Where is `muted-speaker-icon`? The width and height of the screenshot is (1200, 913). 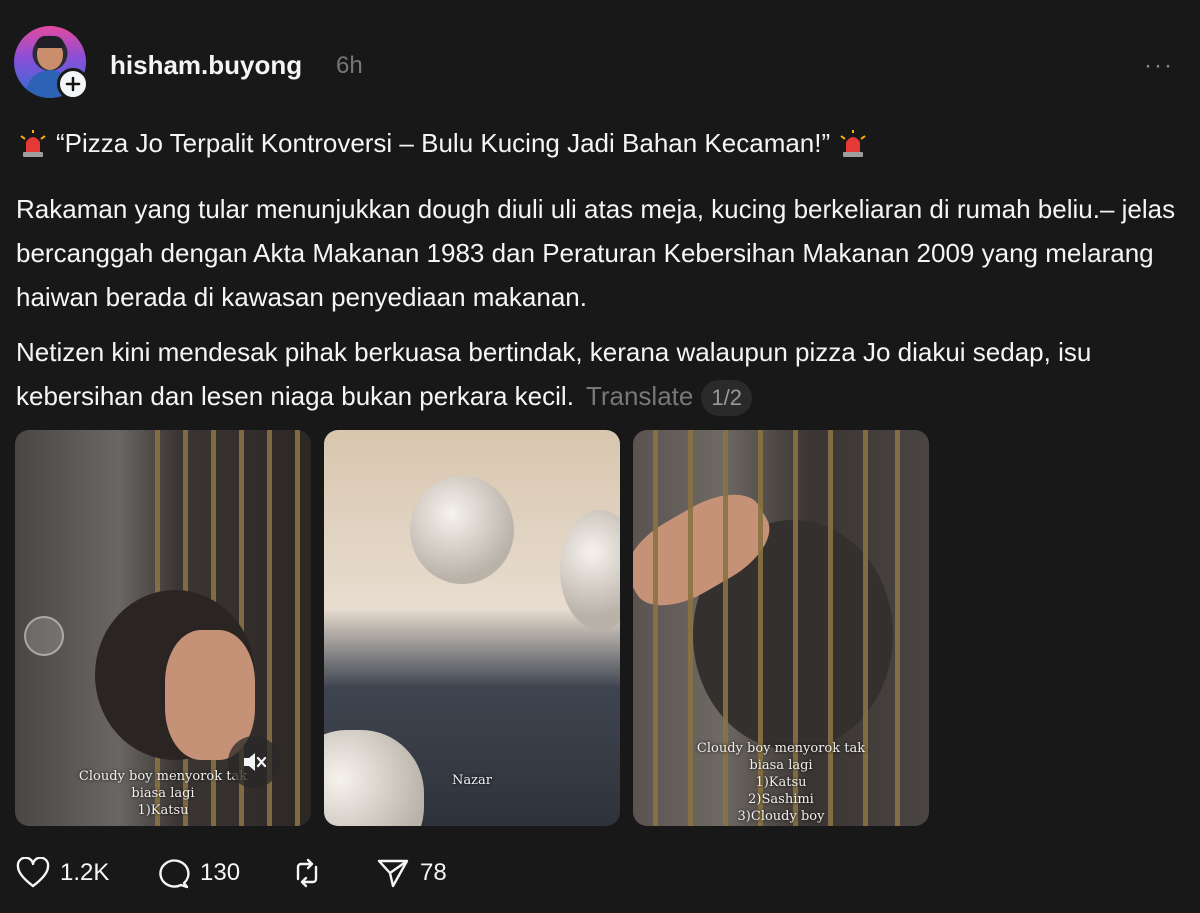
muted-speaker-icon is located at coordinates (254, 762).